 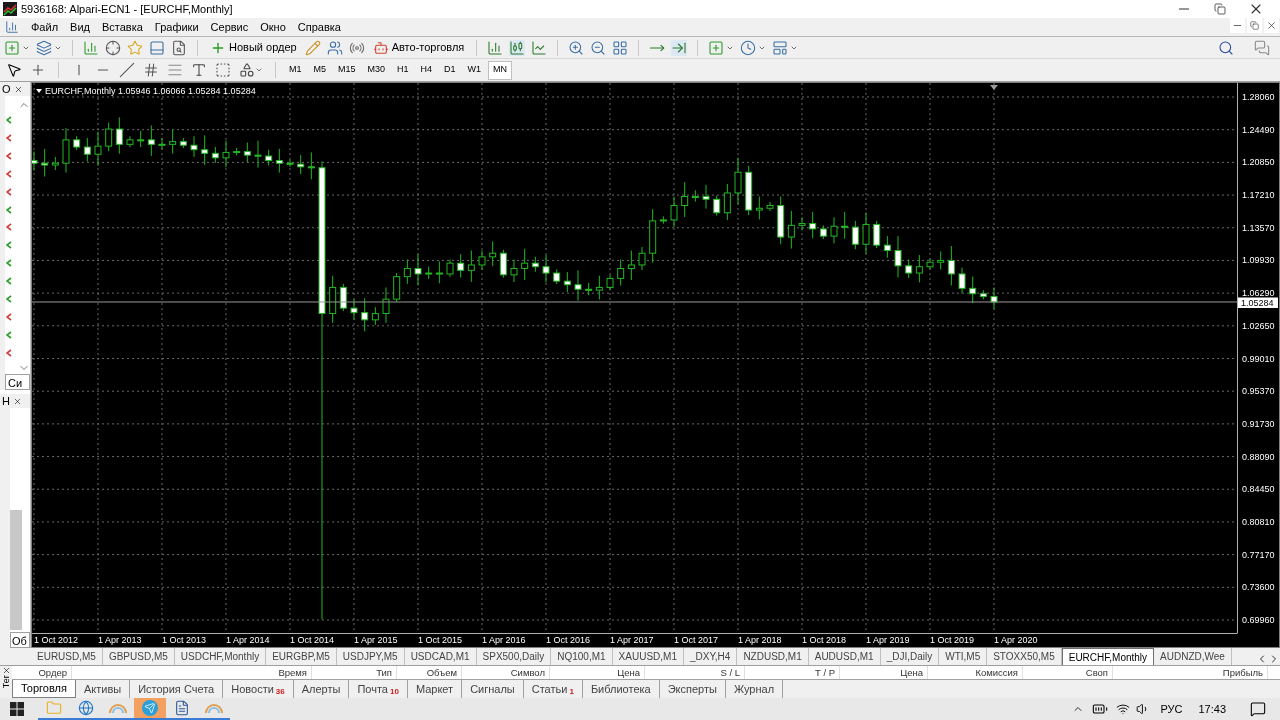 What do you see at coordinates (844, 656) in the screenshot?
I see `chart-tab: AUDUSD,M1` at bounding box center [844, 656].